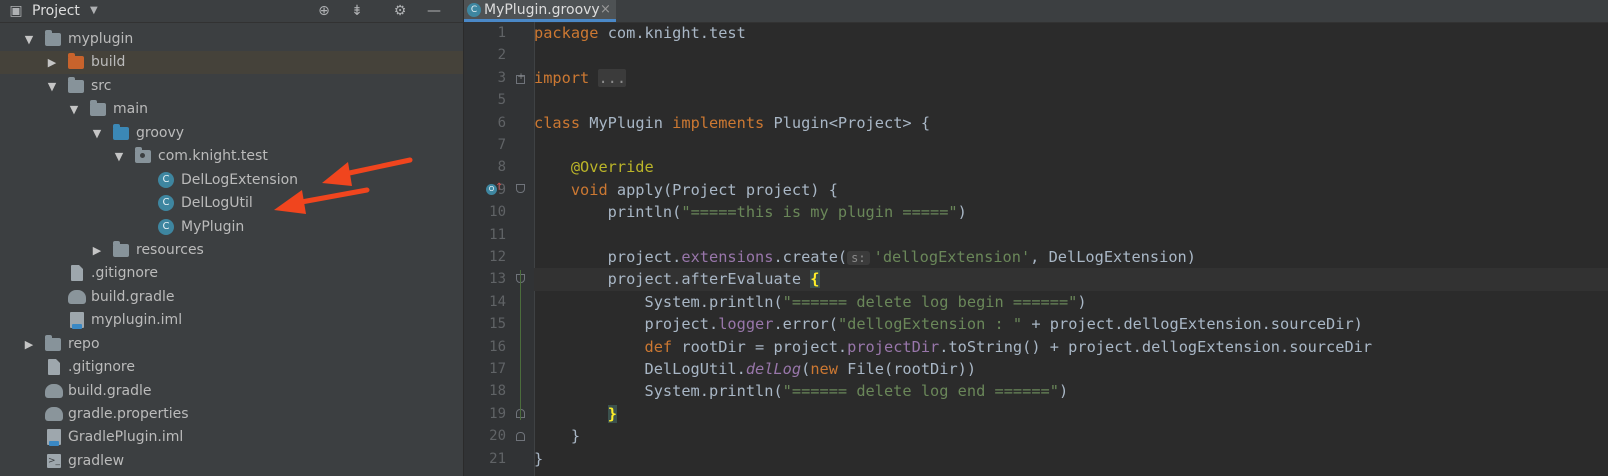  What do you see at coordinates (231, 367) in the screenshot?
I see `tree-item-root-gitignore: .gitignore` at bounding box center [231, 367].